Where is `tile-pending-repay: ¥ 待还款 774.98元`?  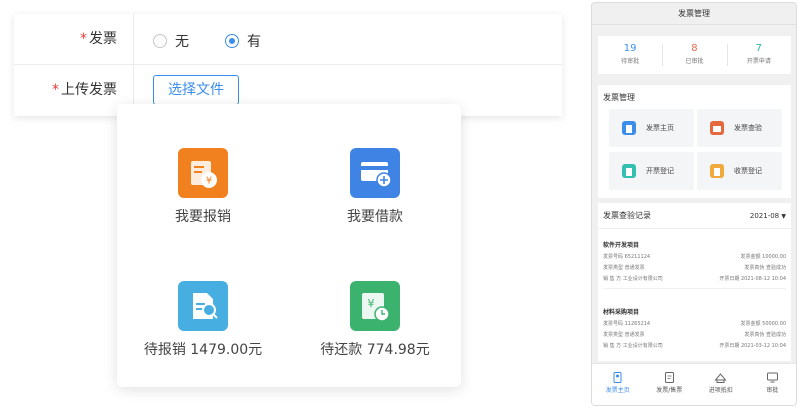 tile-pending-repay: ¥ 待还款 774.98元 is located at coordinates (375, 320).